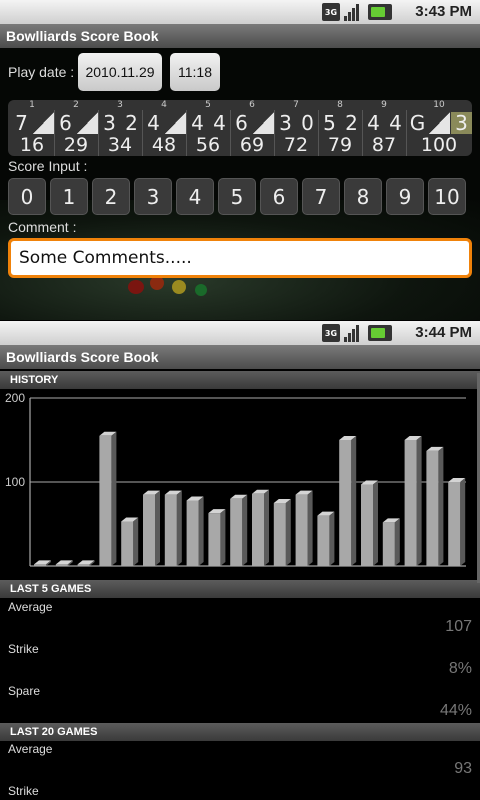 Image resolution: width=480 pixels, height=800 pixels. Describe the element at coordinates (240, 357) in the screenshot. I see `app-title: Bowlliards Score Book` at that location.